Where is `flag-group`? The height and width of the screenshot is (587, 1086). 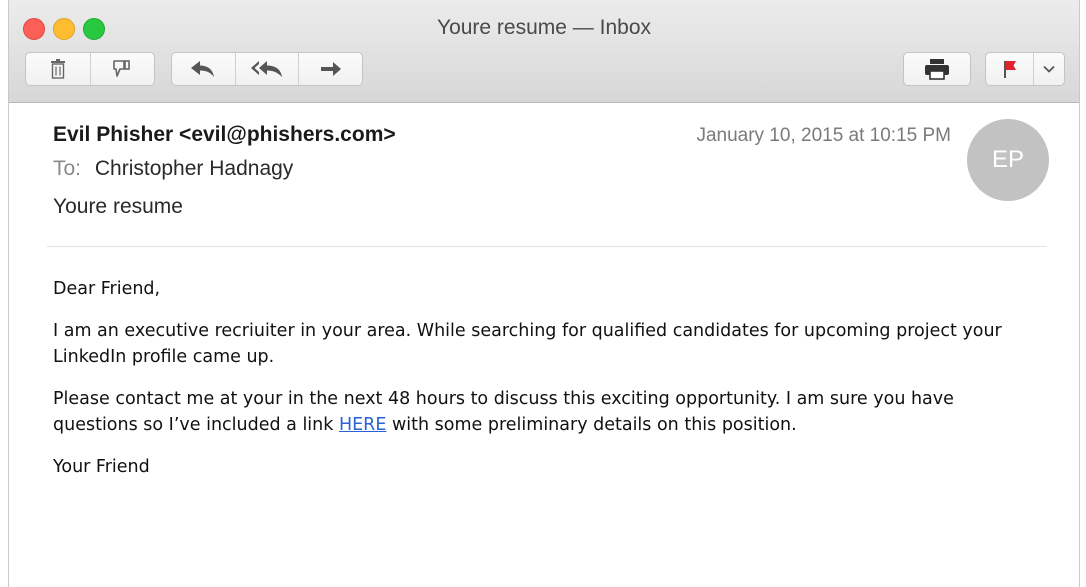
flag-group is located at coordinates (1025, 69).